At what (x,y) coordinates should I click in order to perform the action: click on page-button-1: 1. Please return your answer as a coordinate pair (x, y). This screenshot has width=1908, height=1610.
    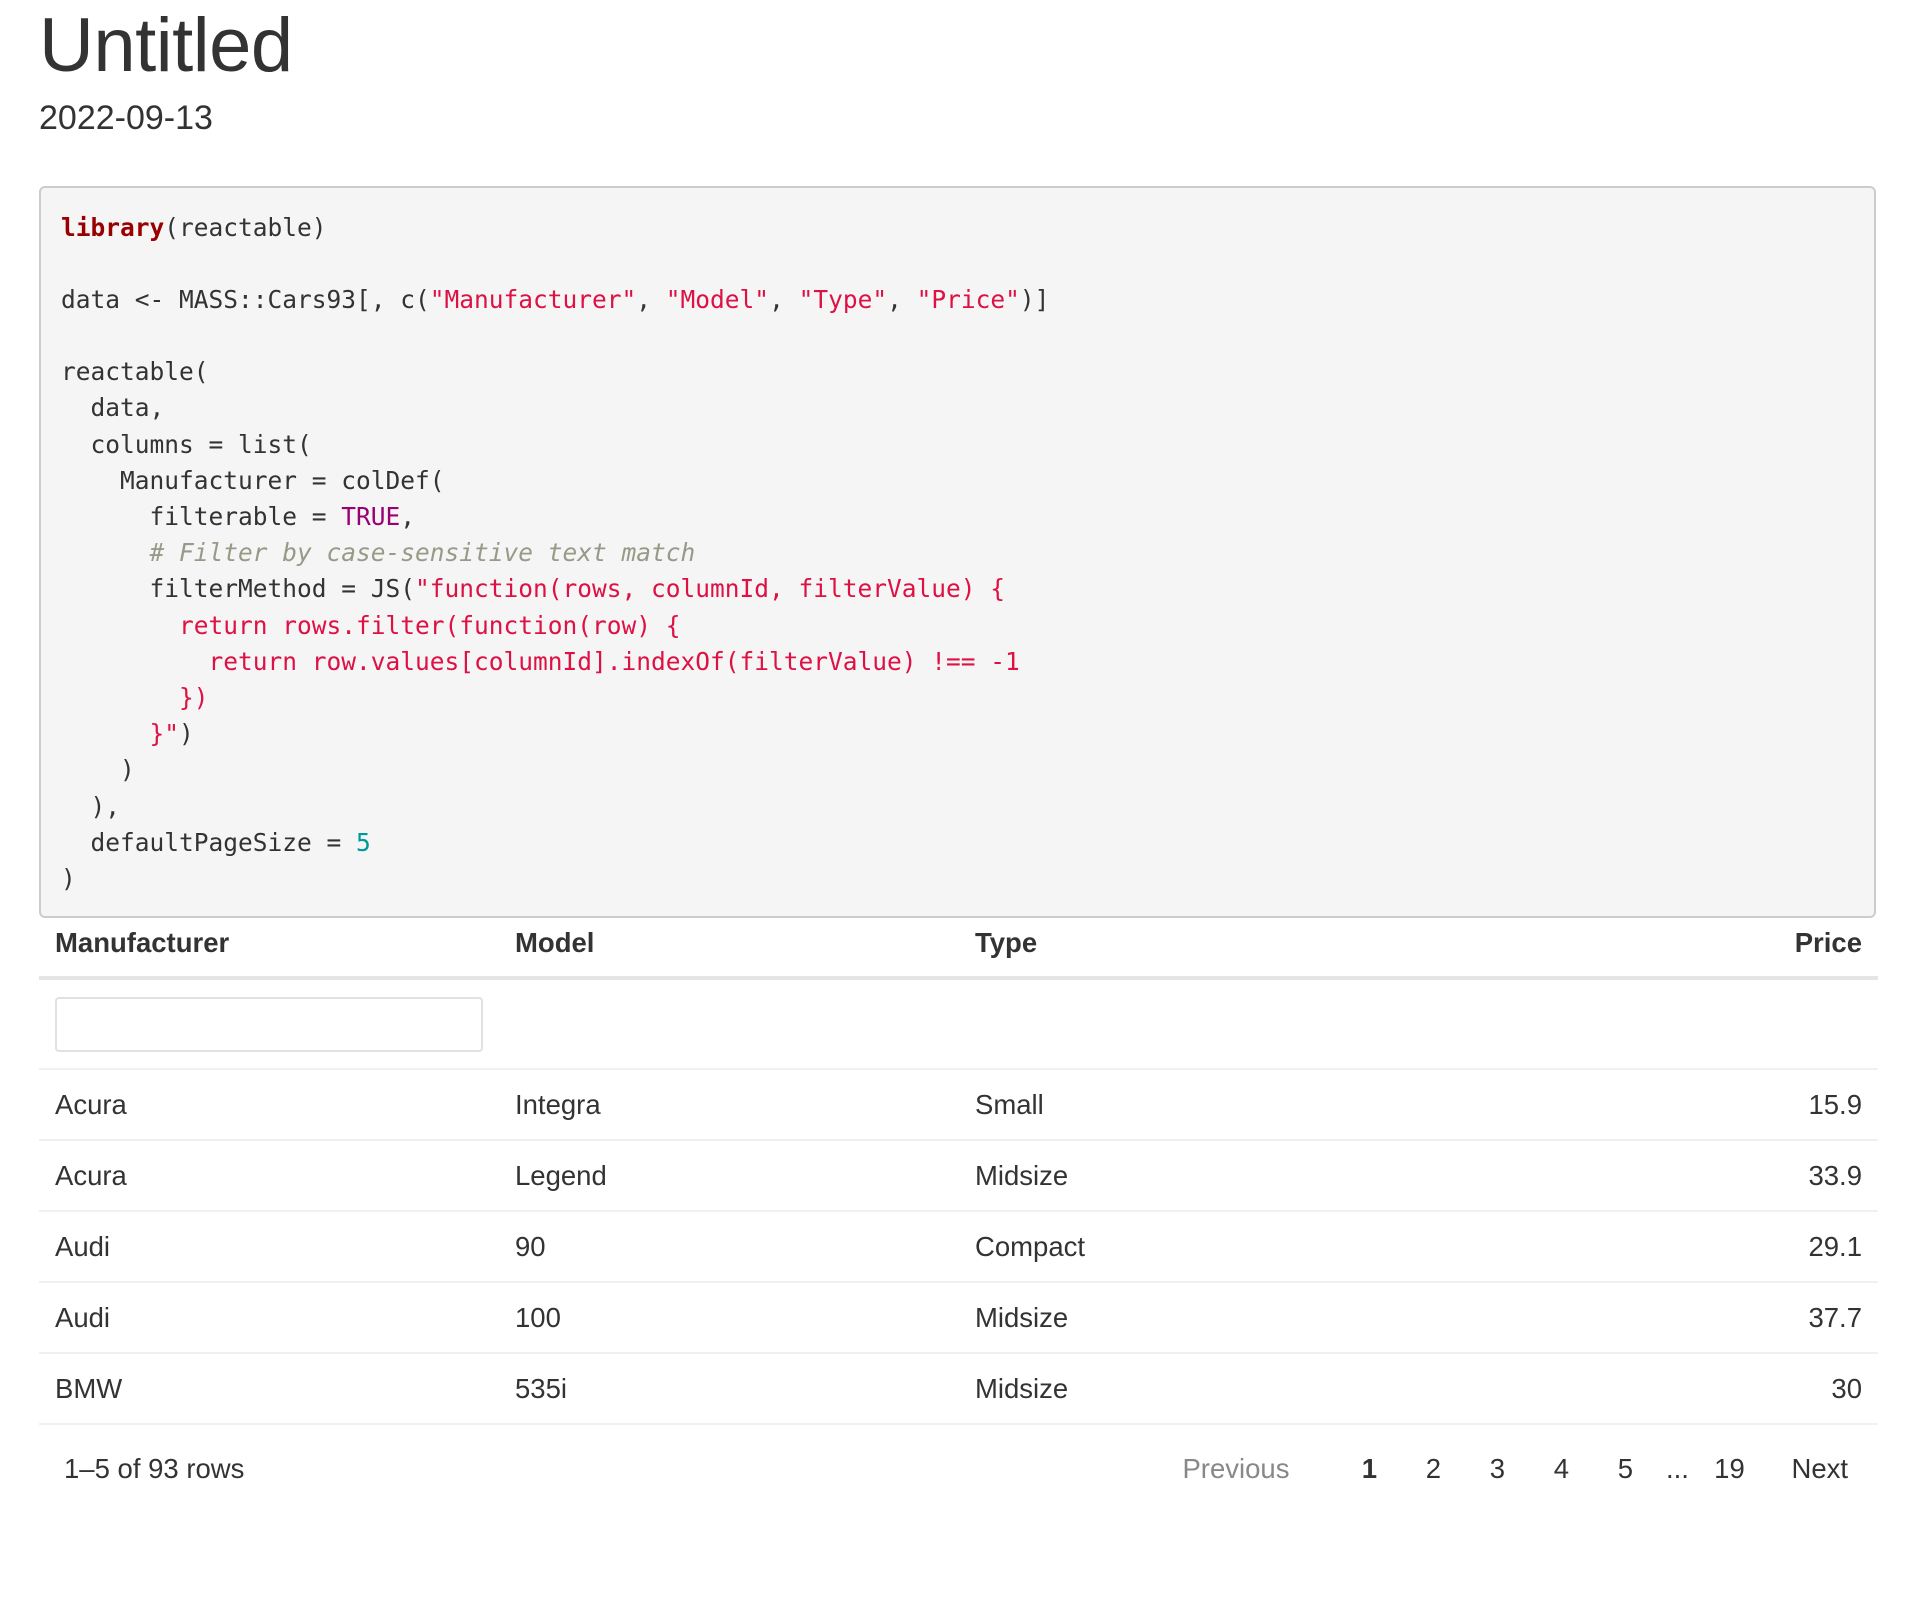
    Looking at the image, I should click on (1369, 1469).